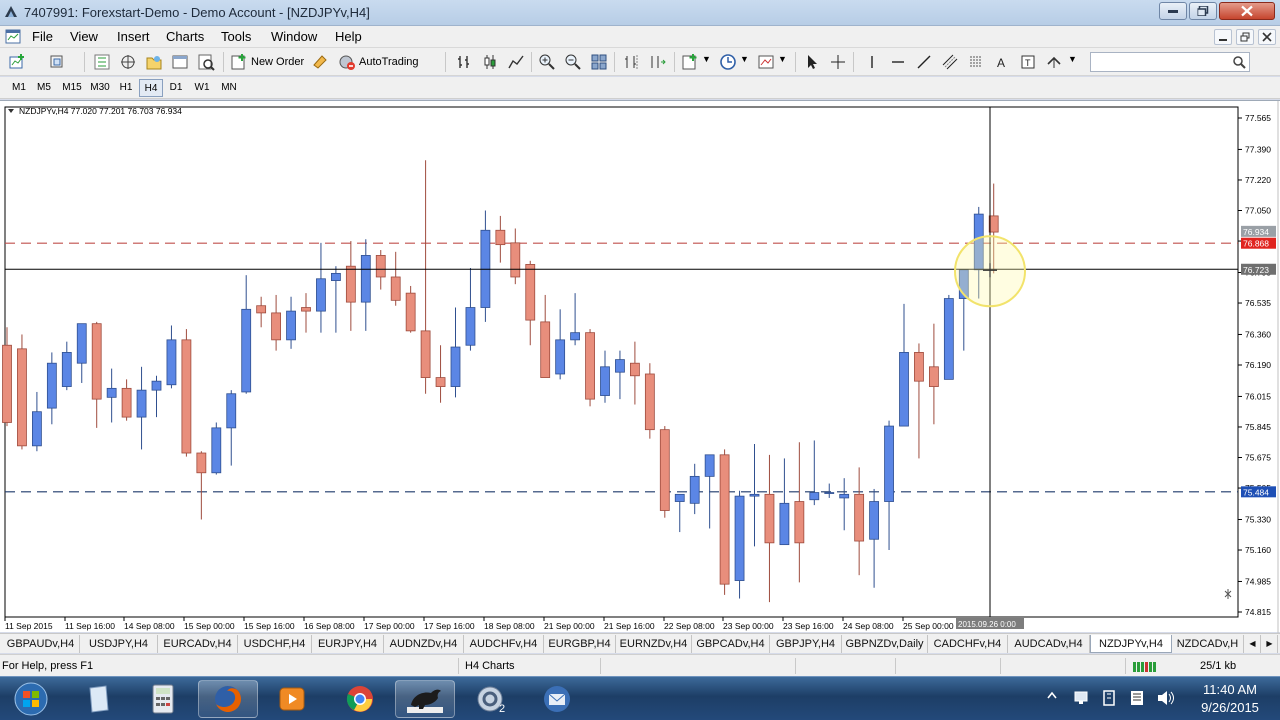 The width and height of the screenshot is (1280, 720). I want to click on templates-icon, so click(766, 62).